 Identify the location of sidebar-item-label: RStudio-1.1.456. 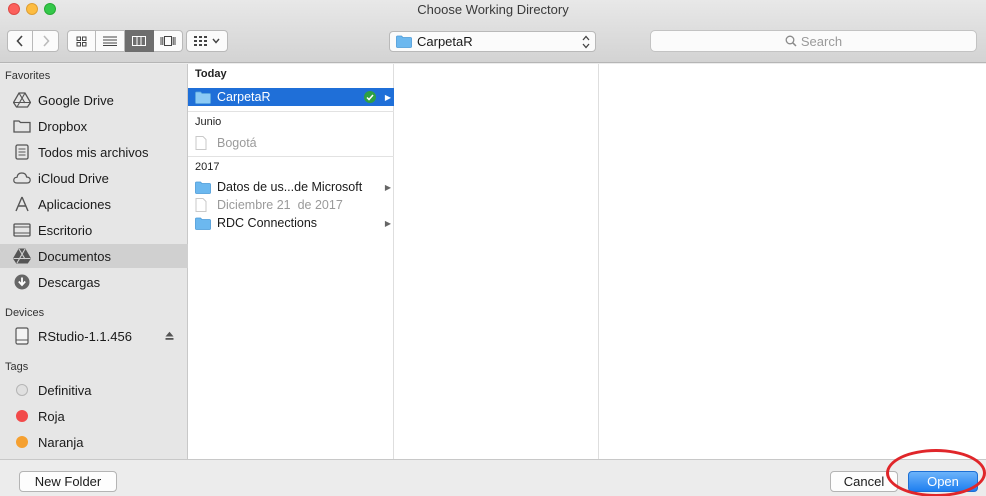
(85, 336).